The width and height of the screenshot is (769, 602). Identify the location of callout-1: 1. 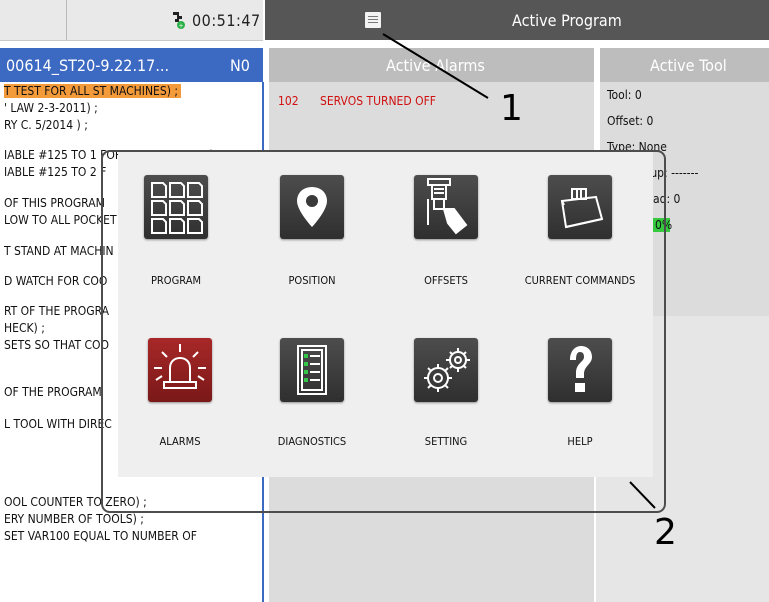
(511, 108).